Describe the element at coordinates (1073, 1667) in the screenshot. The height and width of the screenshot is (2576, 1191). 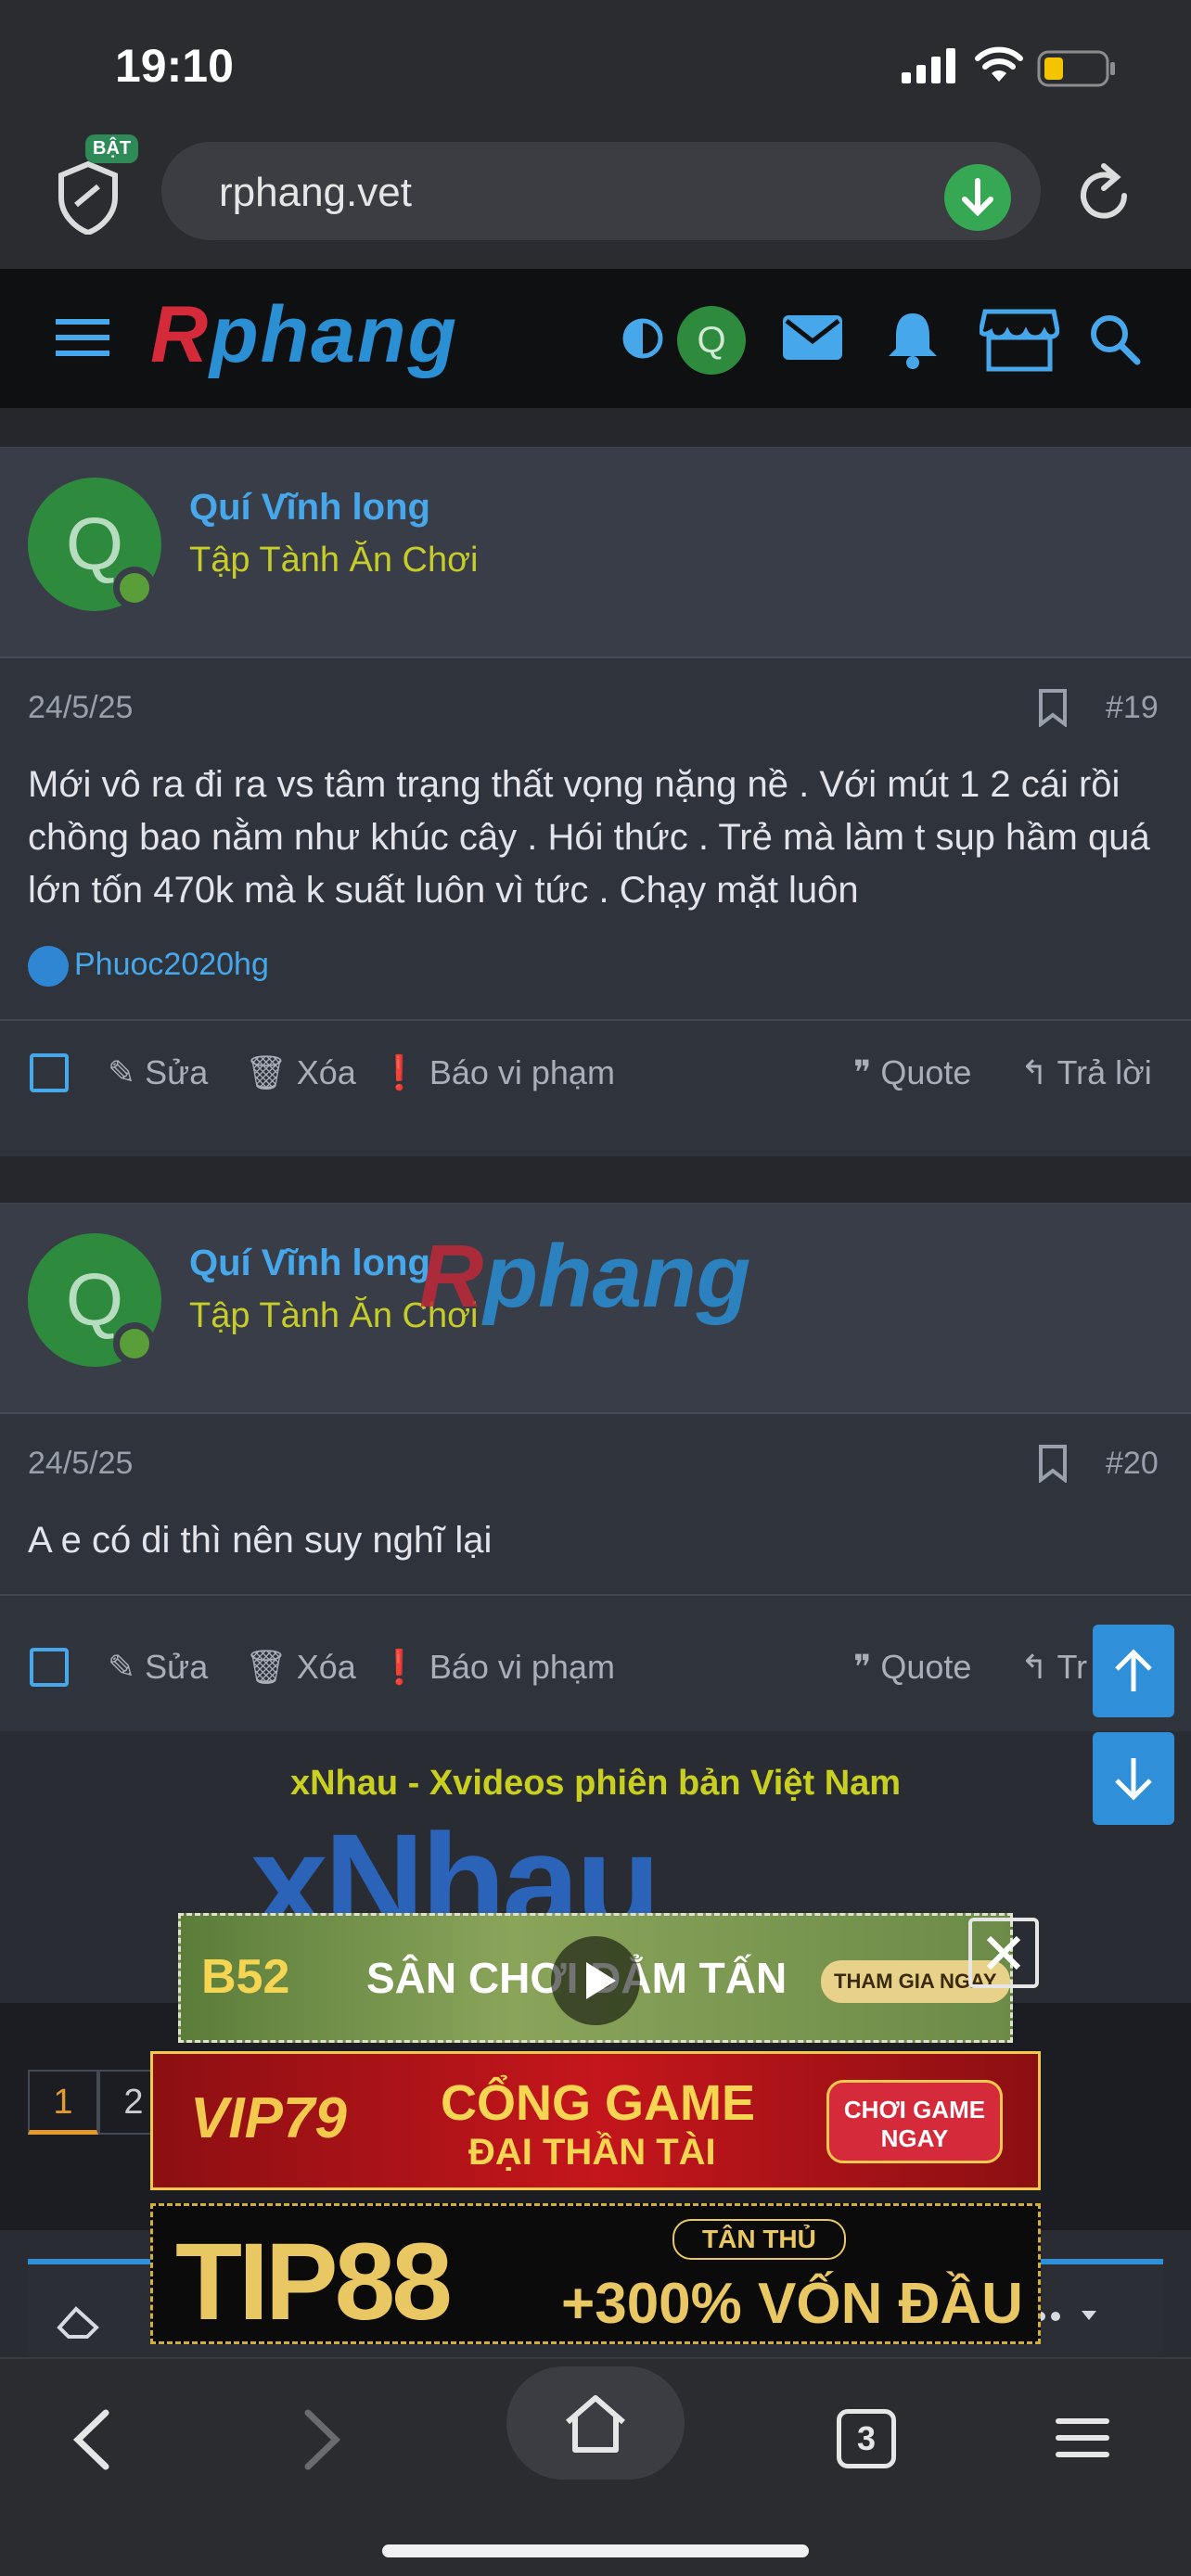
I see `reply-label: Tr` at that location.